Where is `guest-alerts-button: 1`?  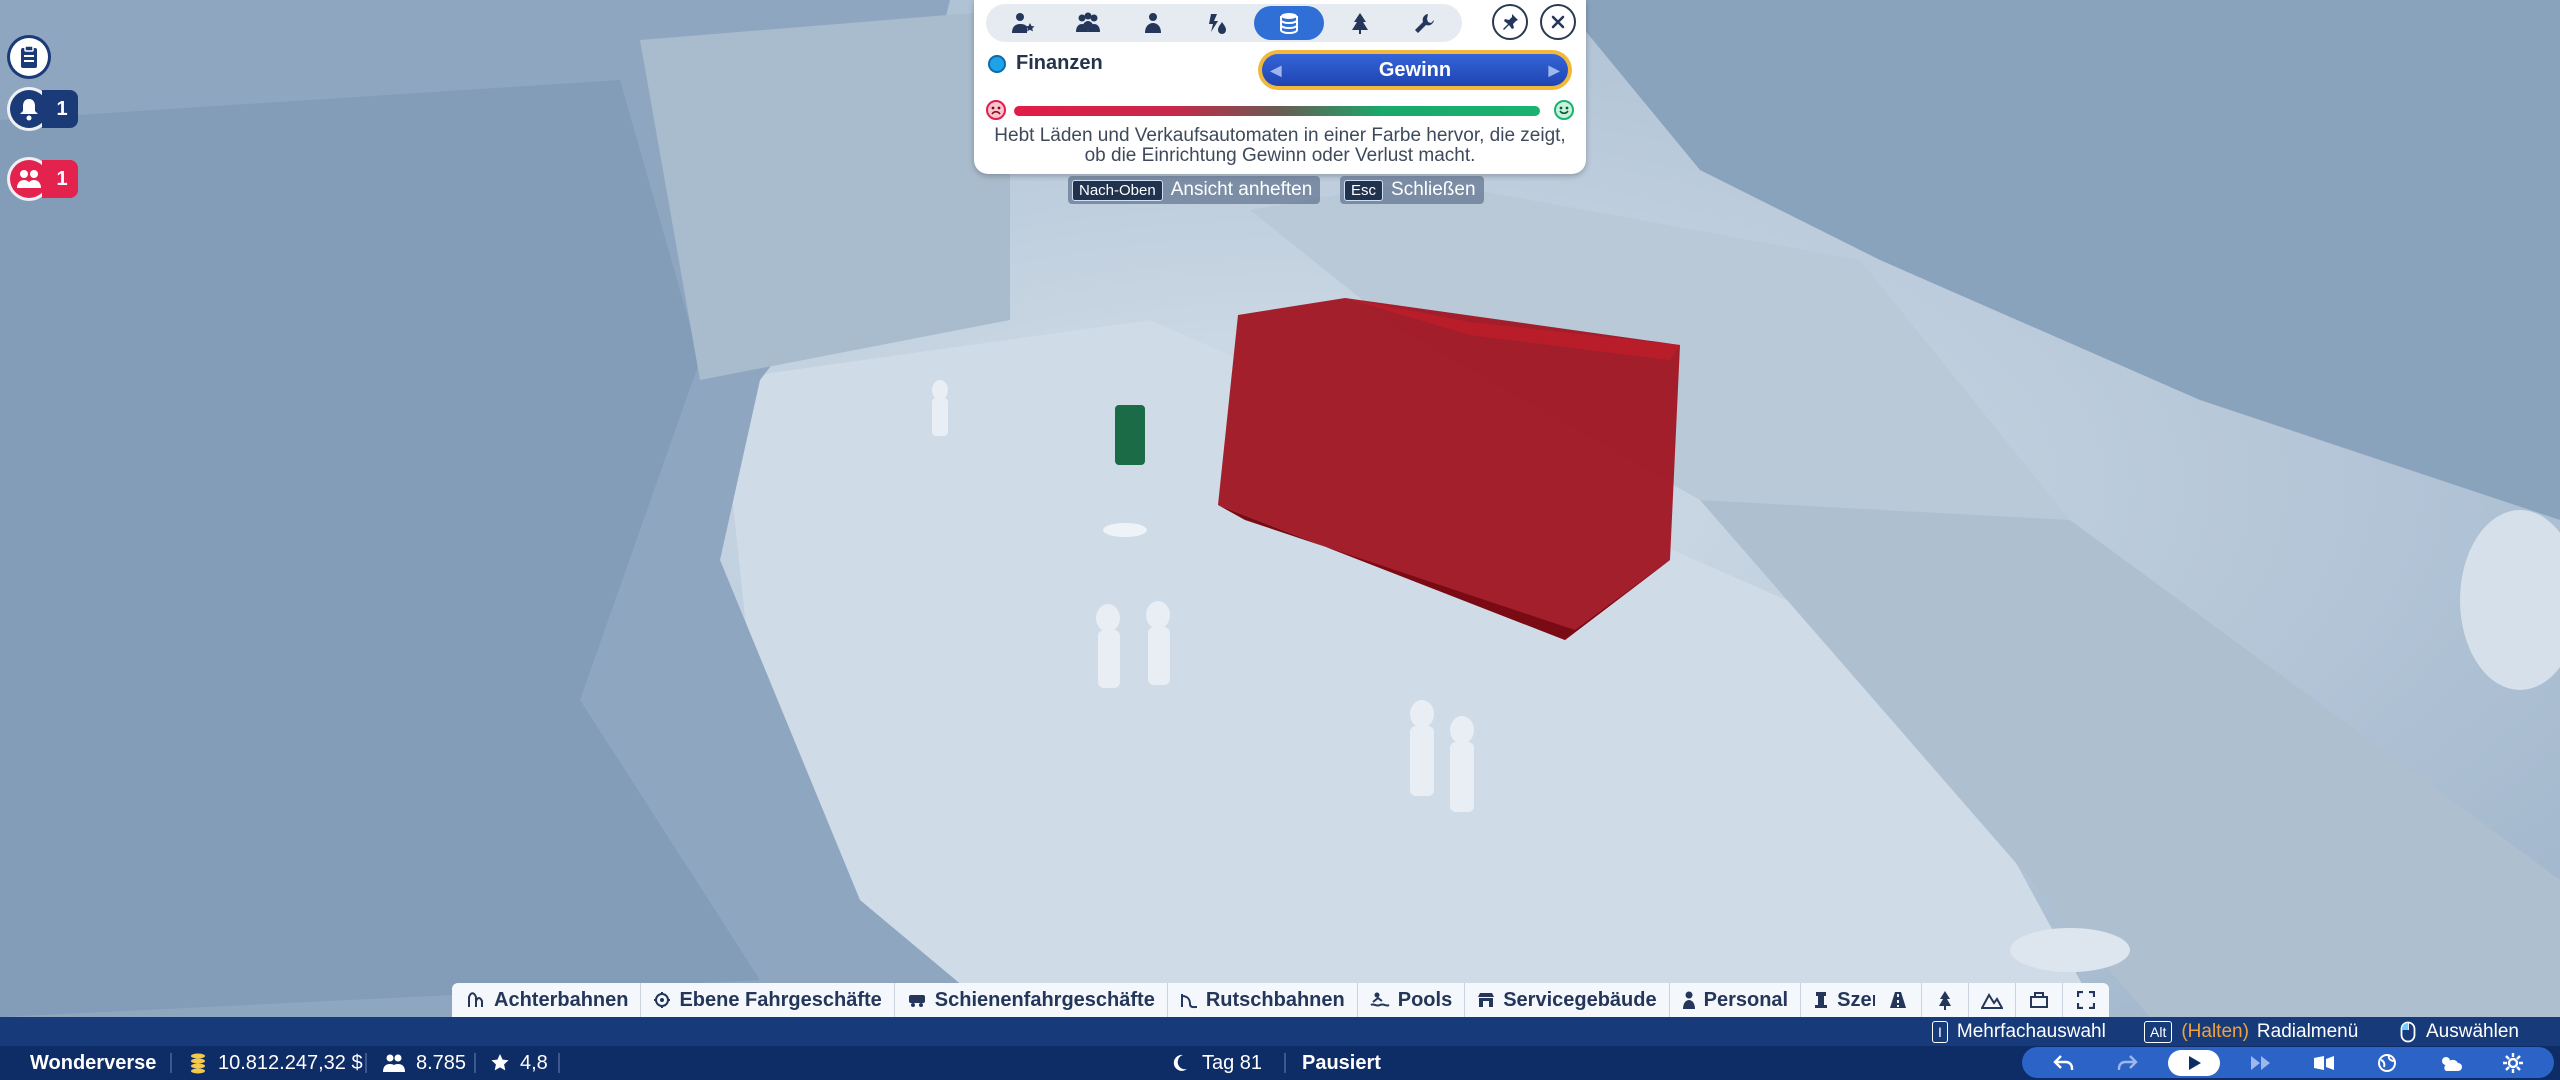 guest-alerts-button: 1 is located at coordinates (44, 179).